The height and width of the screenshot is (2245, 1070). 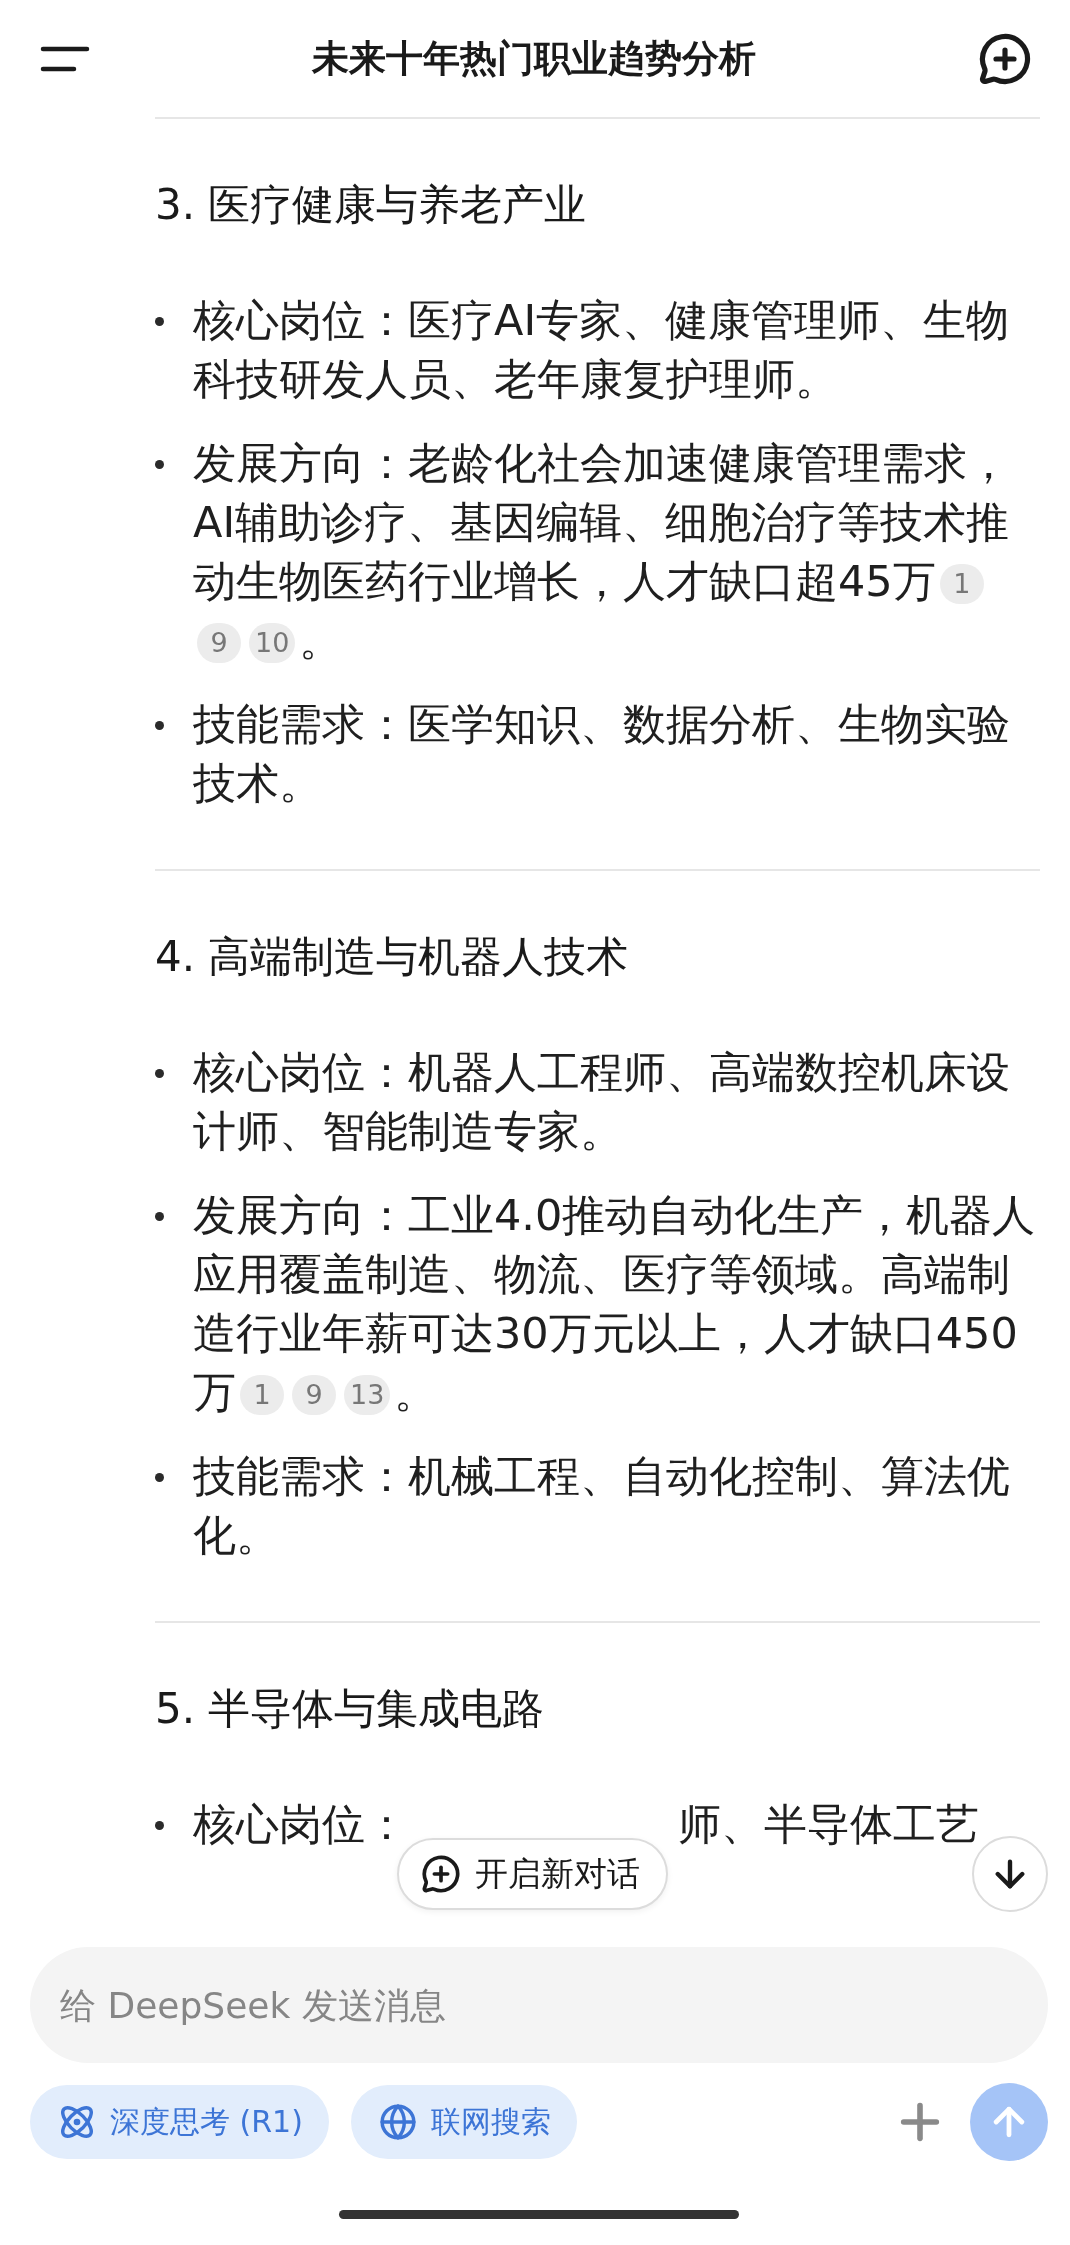 I want to click on bullet-text: 核心岗位：机器人工程师、高端数控机床设计师、智能制造专家。, so click(x=602, y=1102).